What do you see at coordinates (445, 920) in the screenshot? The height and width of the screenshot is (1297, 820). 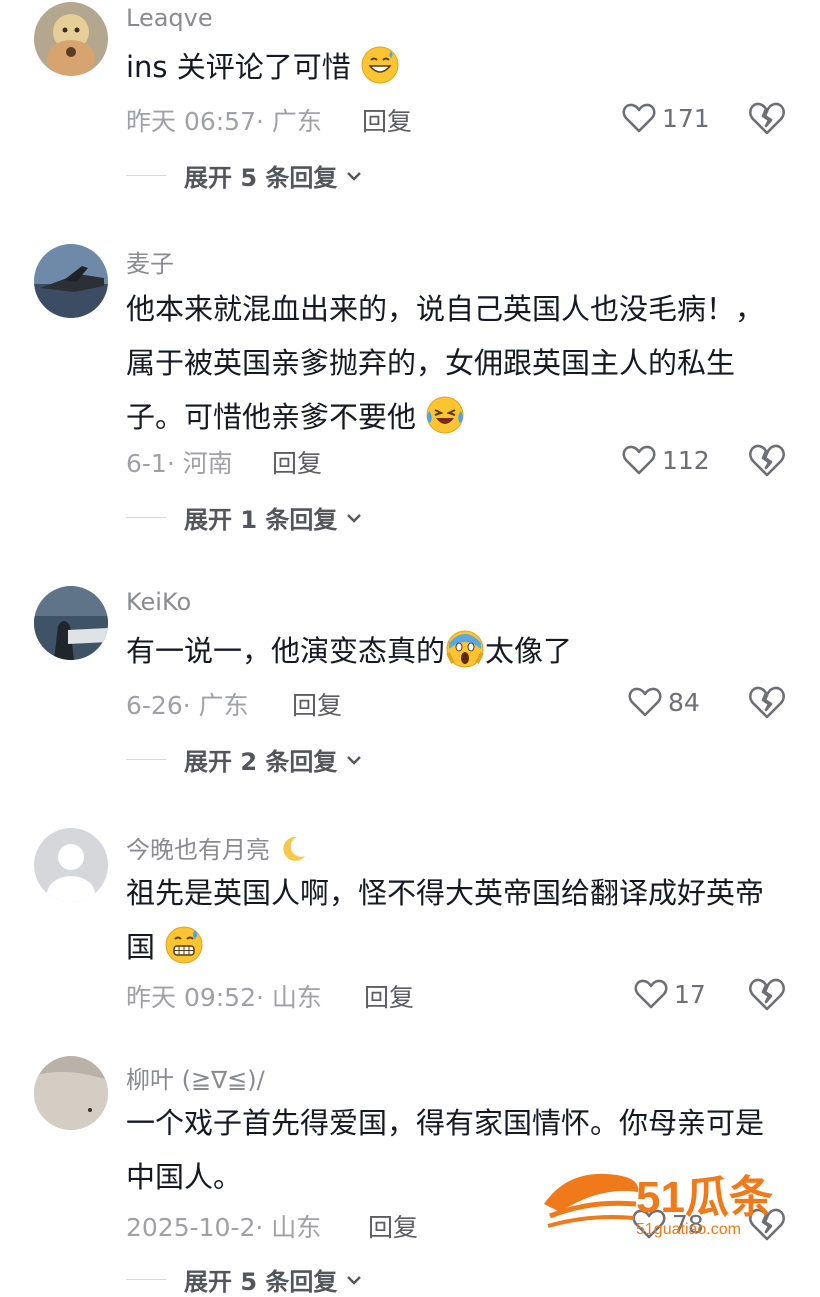 I see `comment-text-body: 祖先是英国人啊，怪不得大英帝国给翻译成好英帝国` at bounding box center [445, 920].